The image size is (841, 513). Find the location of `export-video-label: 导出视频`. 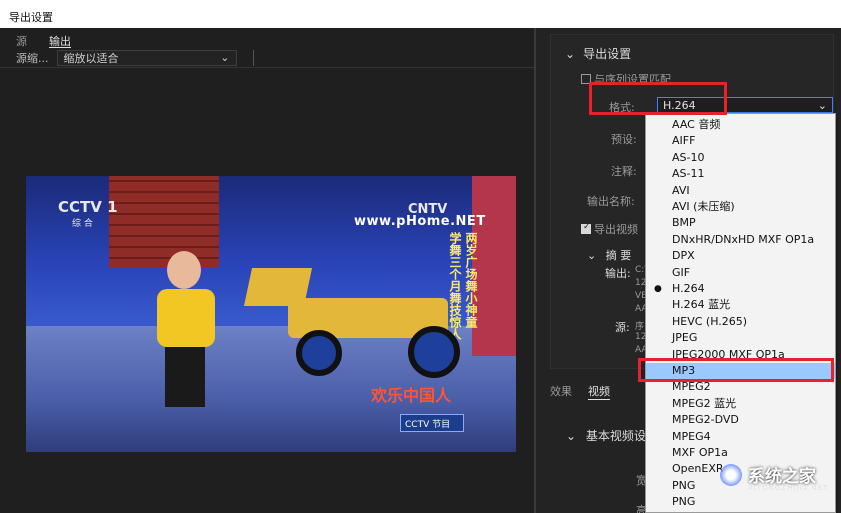

export-video-label: 导出视频 is located at coordinates (616, 229).